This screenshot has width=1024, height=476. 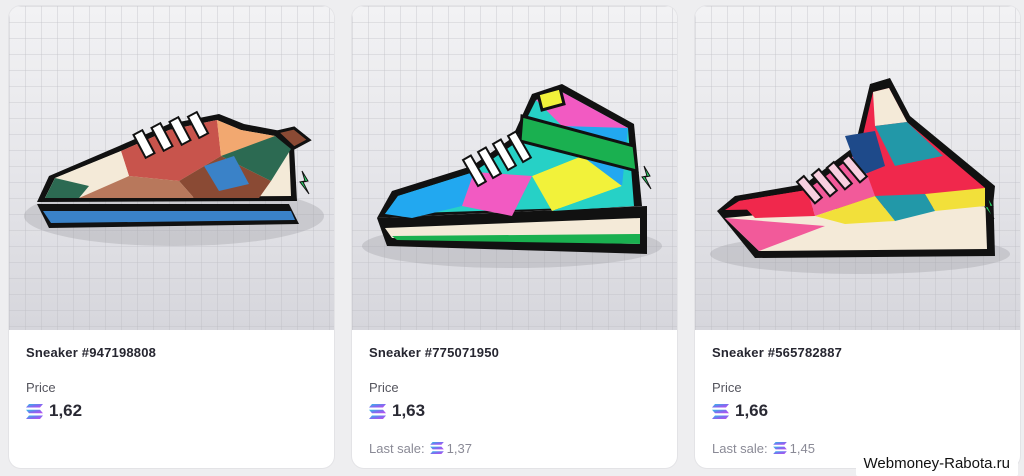 I want to click on last-sale: Last sale: 1,37, so click(x=420, y=448).